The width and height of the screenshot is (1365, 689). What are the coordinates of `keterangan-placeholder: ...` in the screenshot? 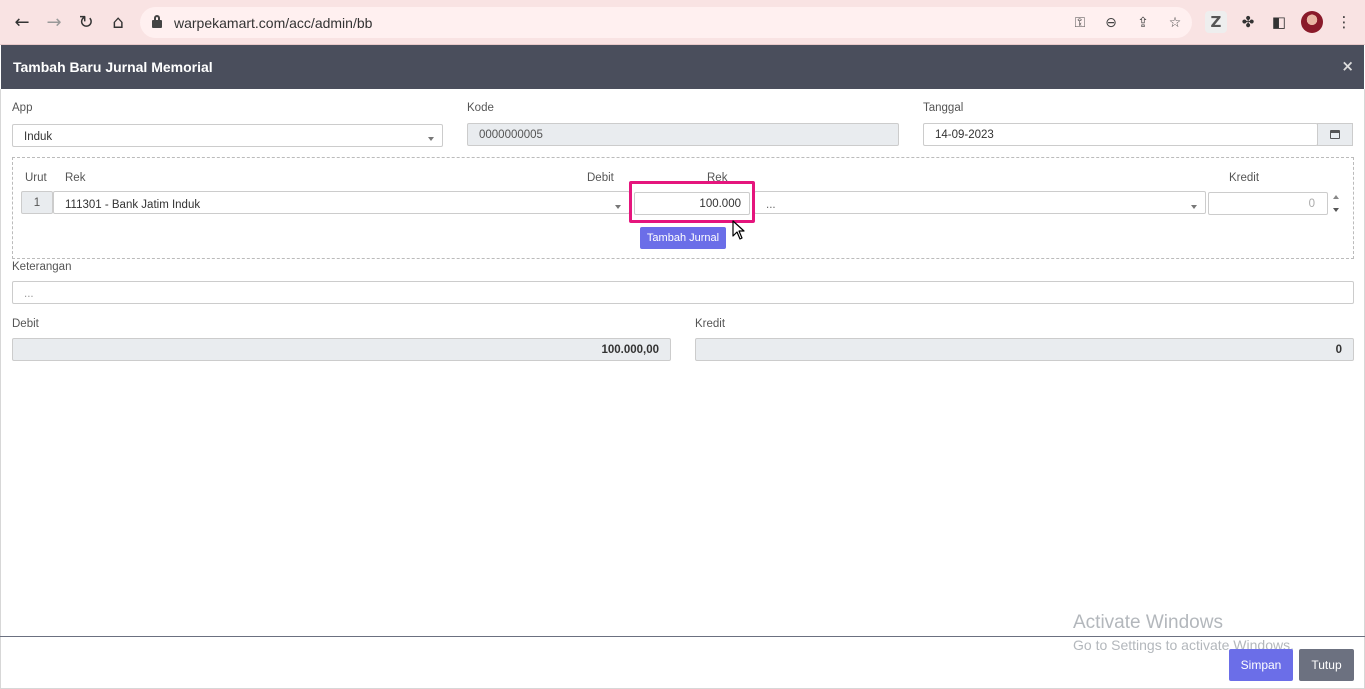 It's located at (29, 293).